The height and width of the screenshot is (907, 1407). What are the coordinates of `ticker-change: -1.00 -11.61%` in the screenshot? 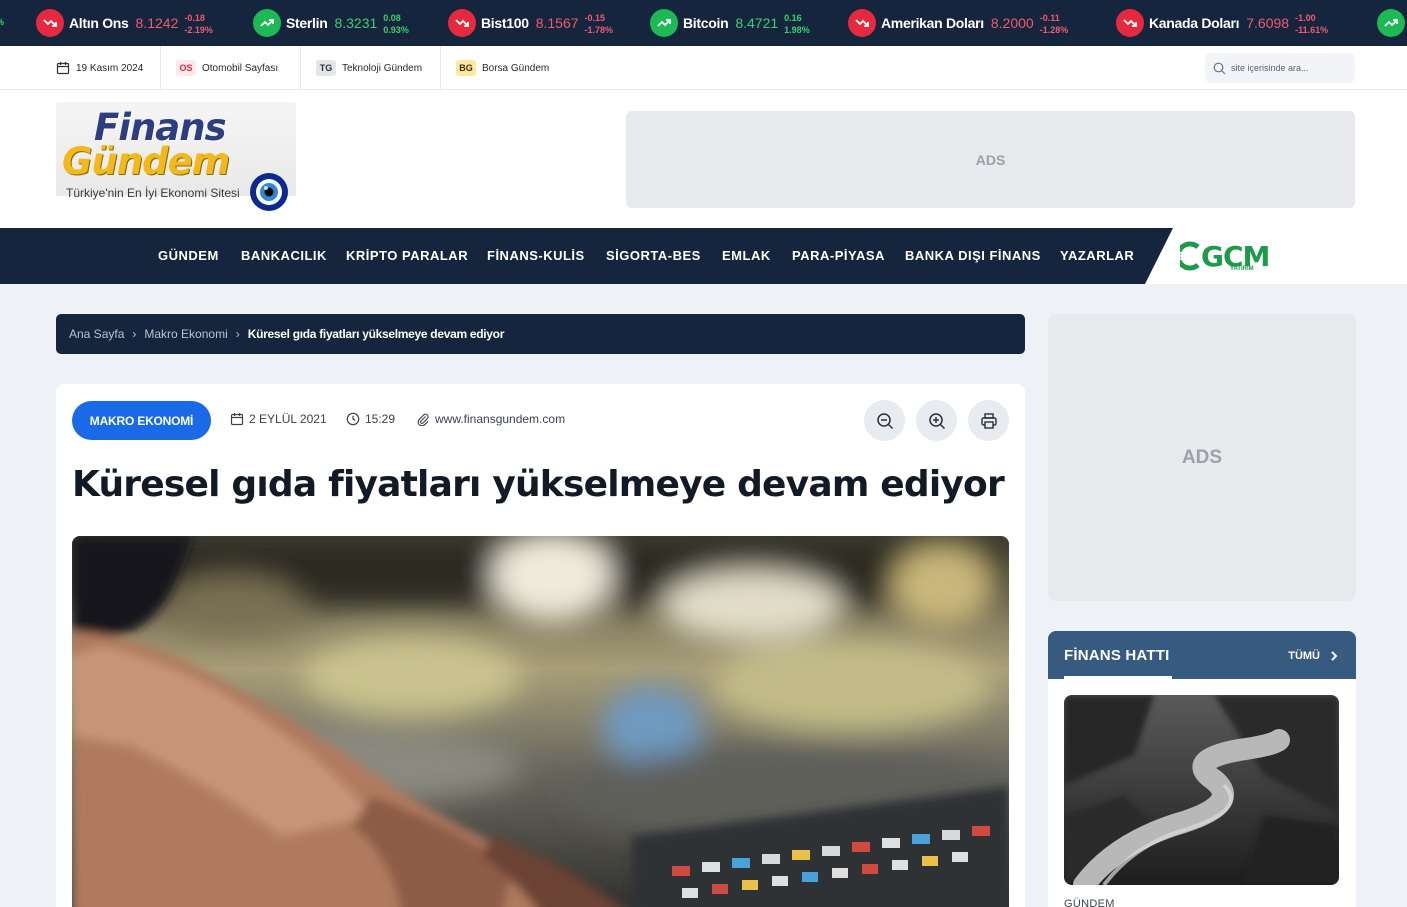 It's located at (1311, 24).